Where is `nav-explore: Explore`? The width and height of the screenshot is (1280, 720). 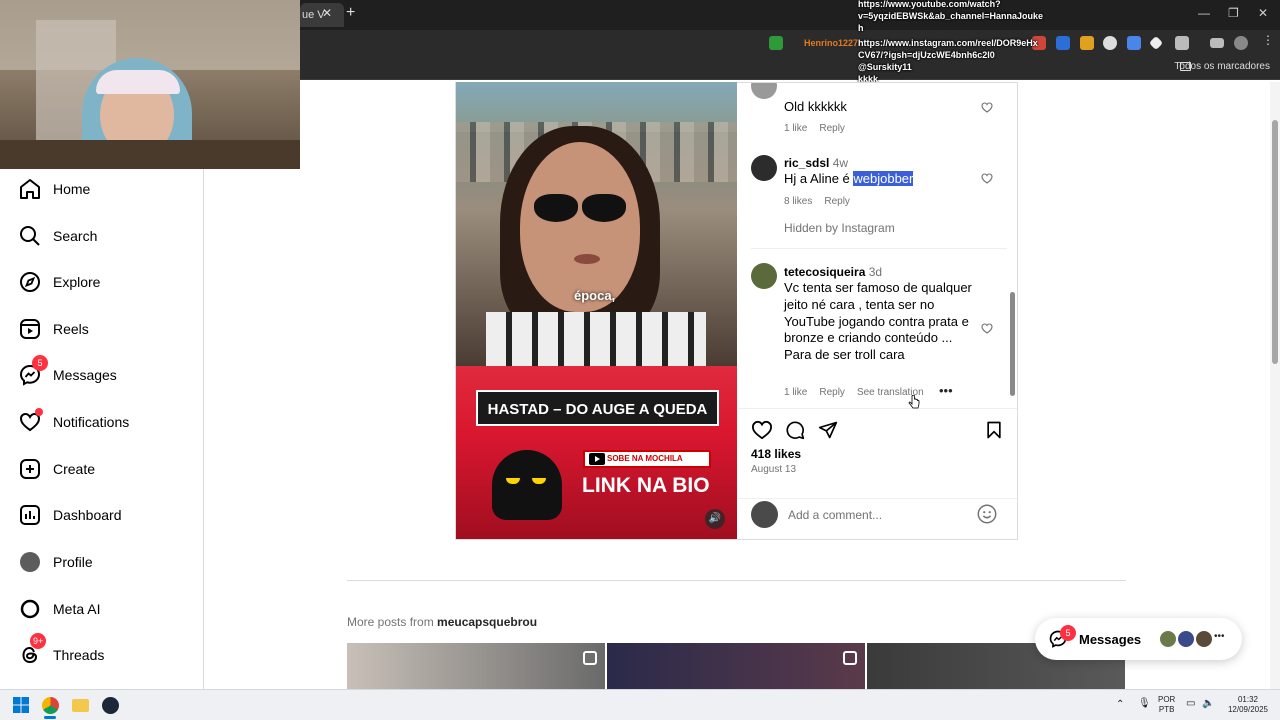
nav-explore: Explore is located at coordinates (59, 282).